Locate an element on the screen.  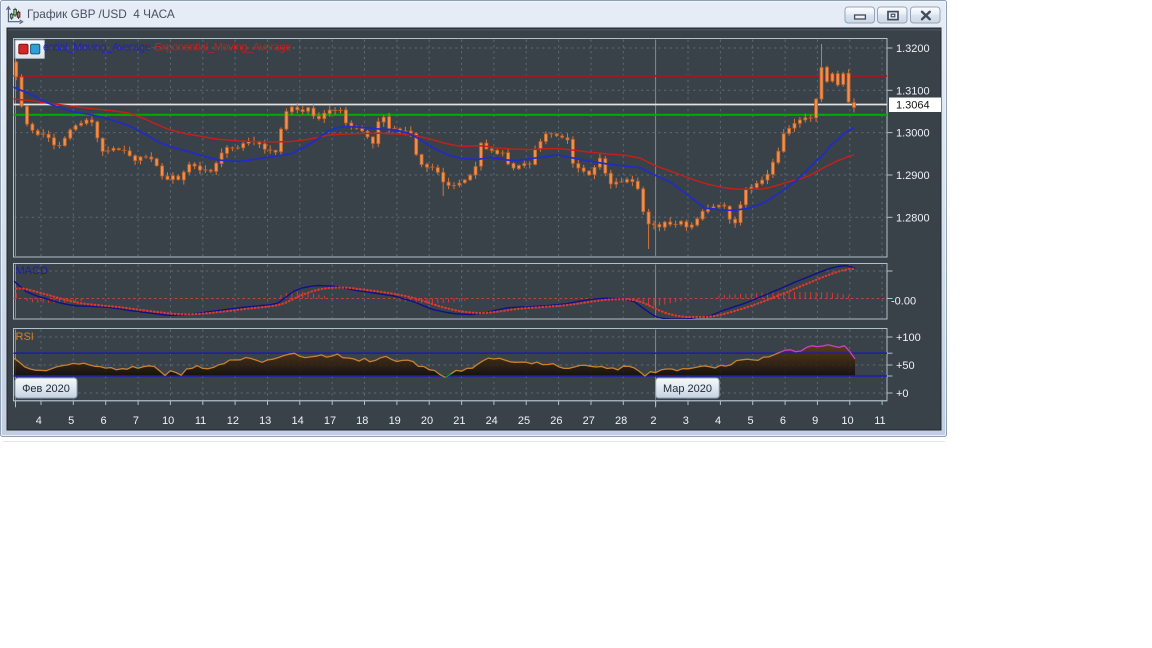
svg-text: 20 is located at coordinates (427, 421).